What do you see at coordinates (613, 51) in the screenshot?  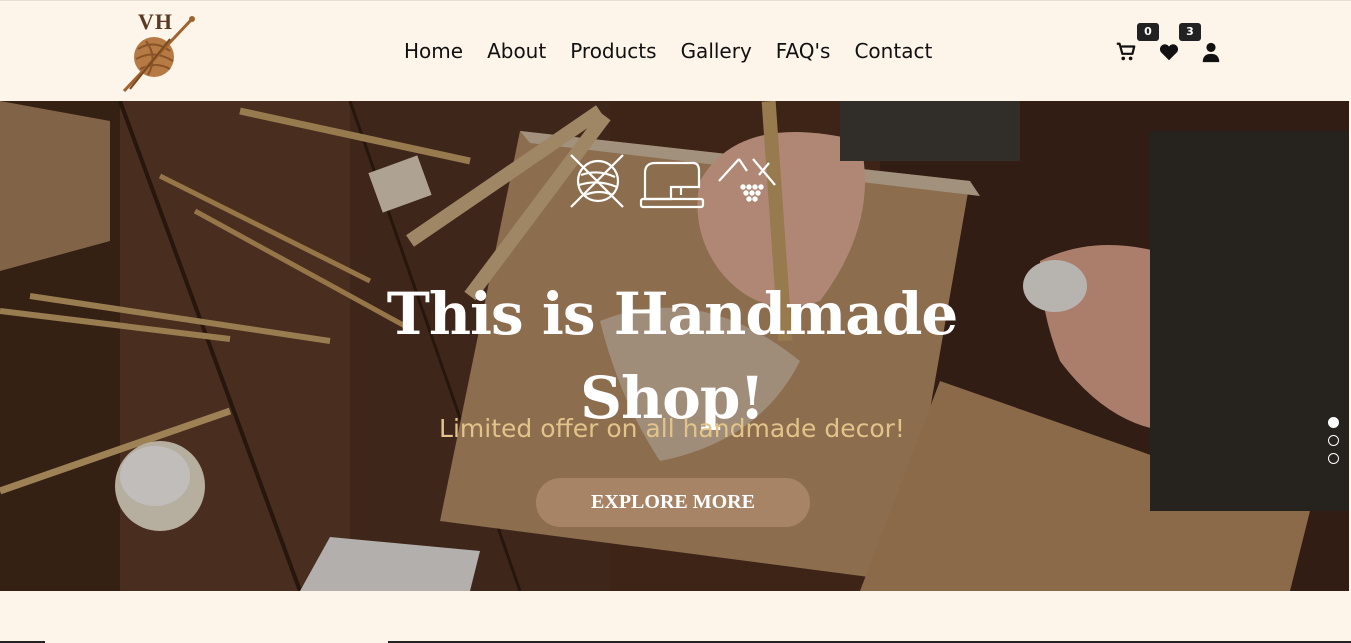 I see `nav-products: Products` at bounding box center [613, 51].